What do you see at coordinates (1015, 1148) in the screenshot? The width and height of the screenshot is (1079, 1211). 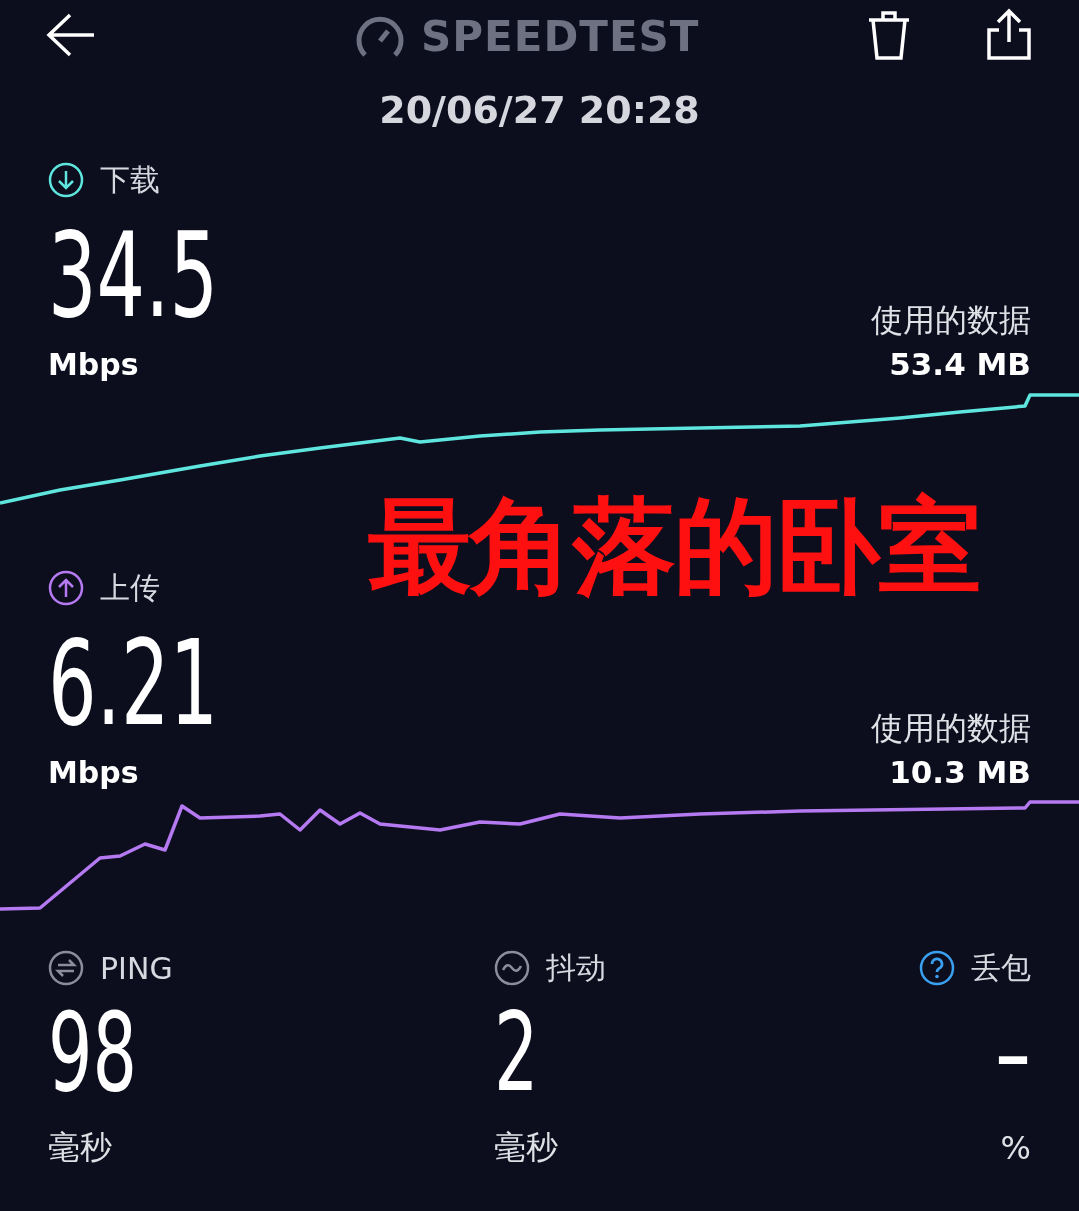 I see `stat-unit: %` at bounding box center [1015, 1148].